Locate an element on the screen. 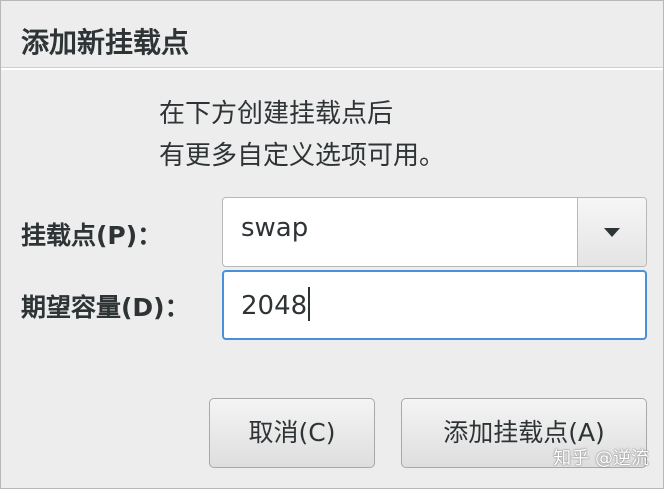  description-line-2: 有更多自定义选项可用。 is located at coordinates (302, 156).